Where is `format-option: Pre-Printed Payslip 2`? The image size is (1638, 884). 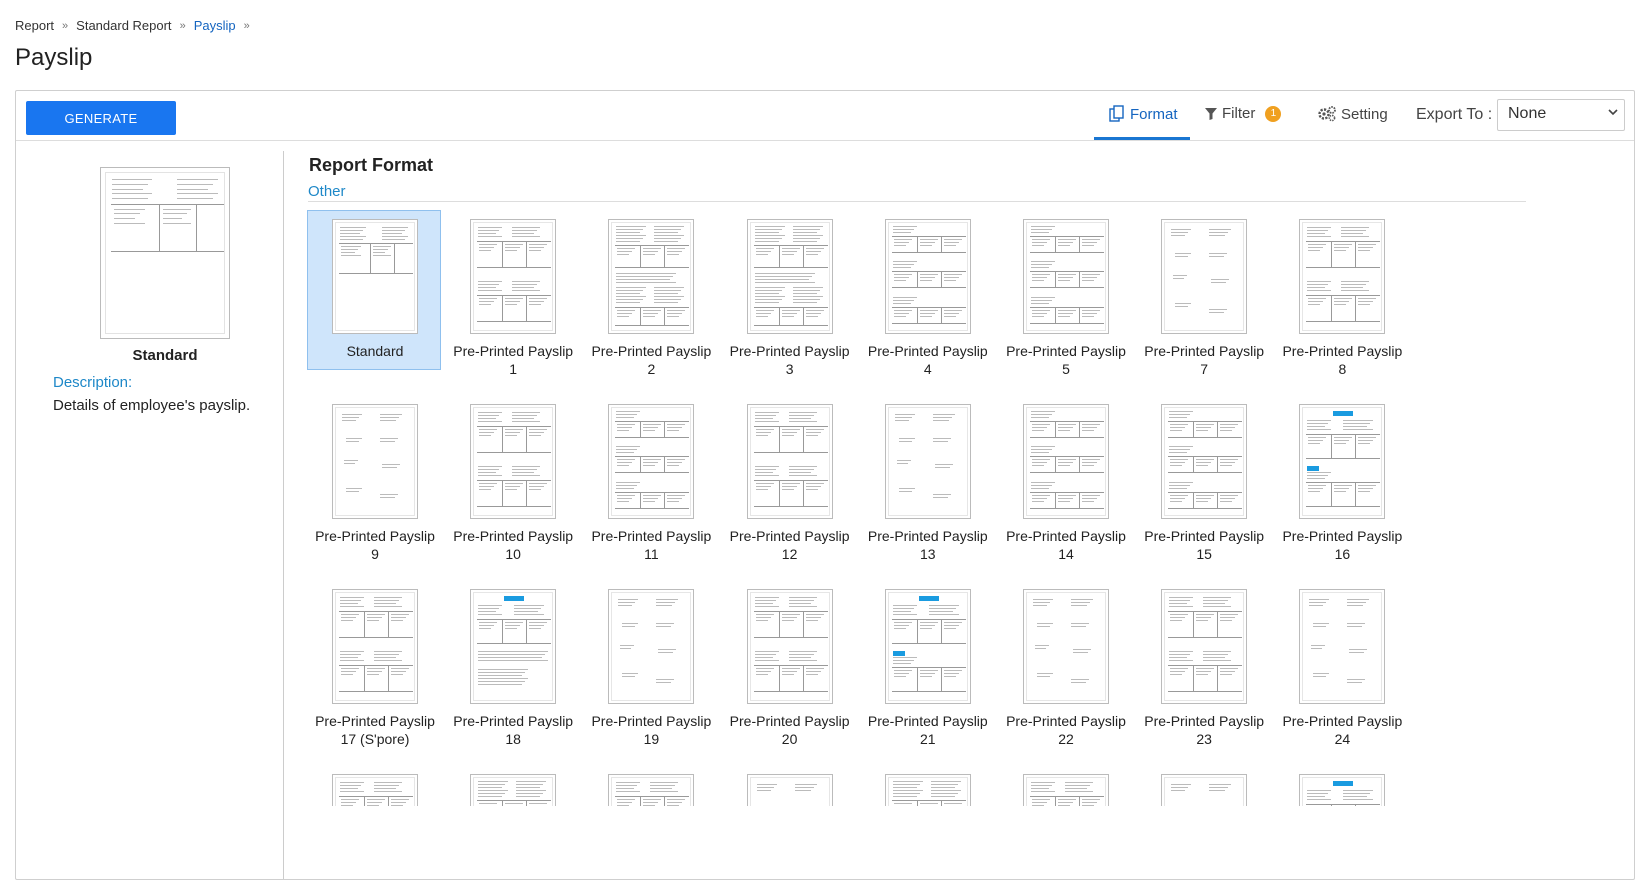 format-option: Pre-Printed Payslip 2 is located at coordinates (650, 293).